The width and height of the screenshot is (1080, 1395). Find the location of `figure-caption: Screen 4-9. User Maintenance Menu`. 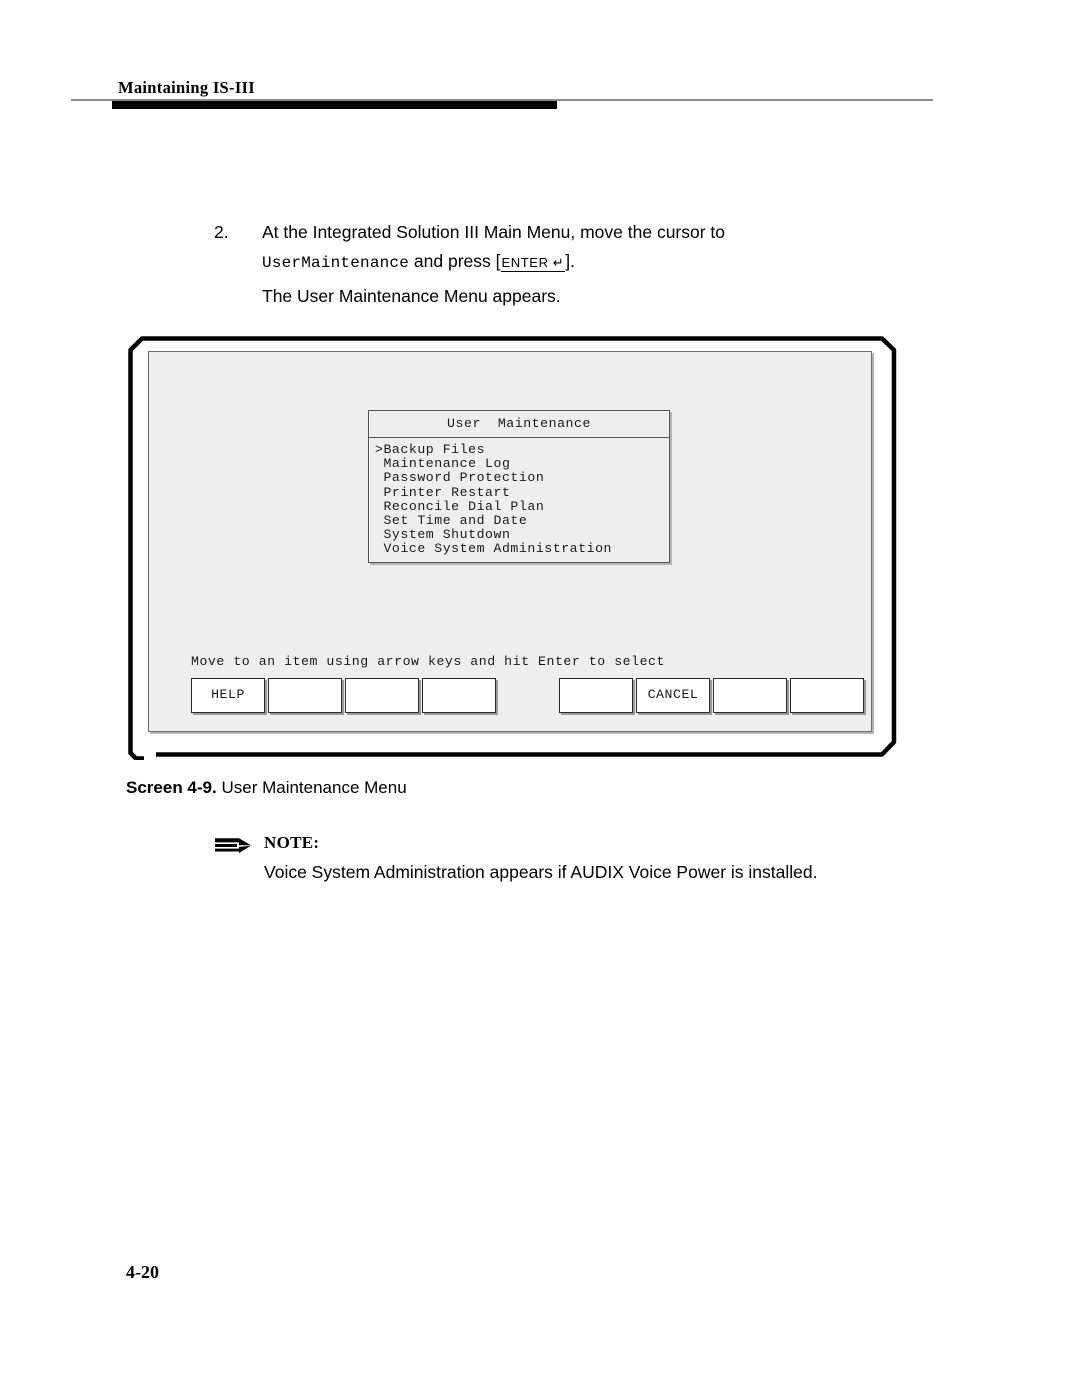

figure-caption: Screen 4-9. User Maintenance Menu is located at coordinates (266, 788).